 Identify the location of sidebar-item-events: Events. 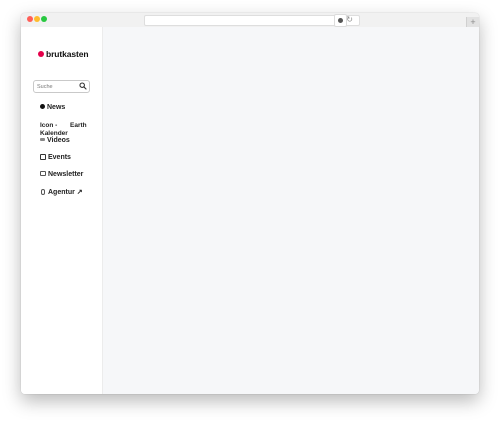
(55, 157).